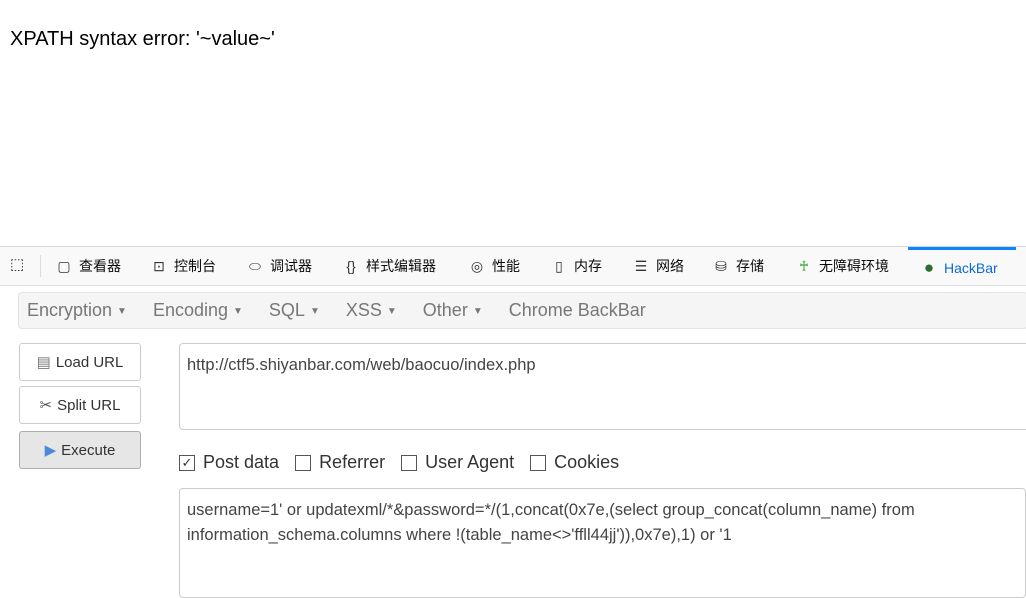 Image resolution: width=1026 pixels, height=598 pixels. Describe the element at coordinates (929, 267) in the screenshot. I see `hackbar-icon: ●` at that location.